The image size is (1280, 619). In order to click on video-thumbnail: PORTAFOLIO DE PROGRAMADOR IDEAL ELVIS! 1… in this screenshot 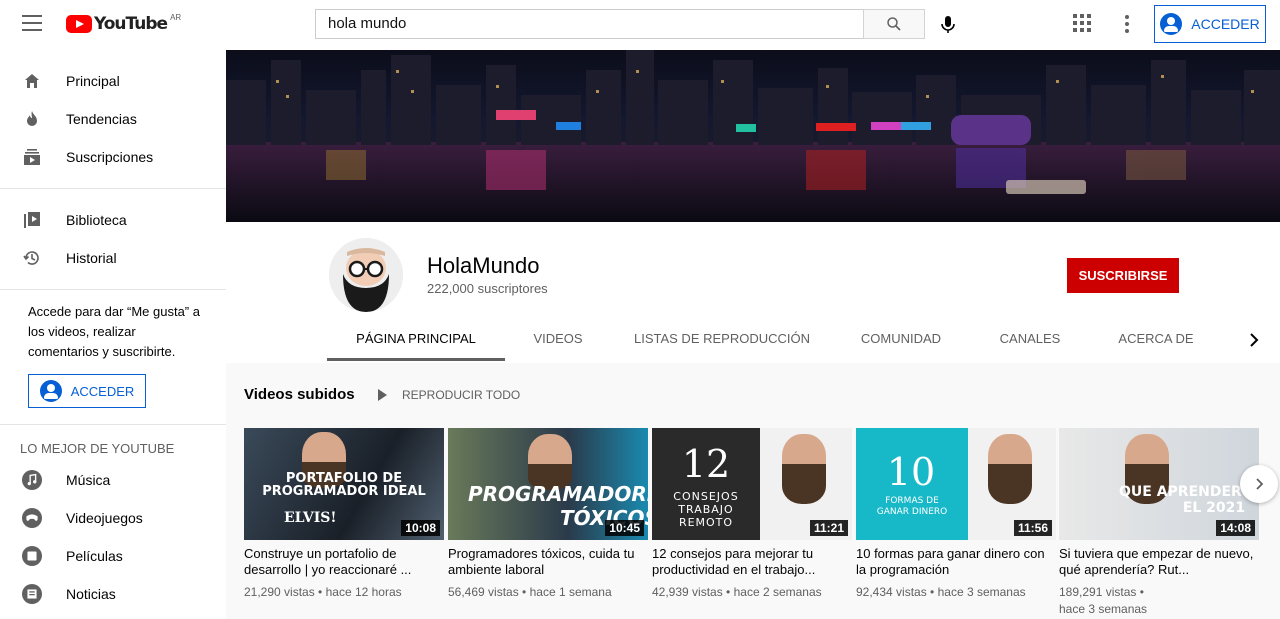, I will do `click(344, 484)`.